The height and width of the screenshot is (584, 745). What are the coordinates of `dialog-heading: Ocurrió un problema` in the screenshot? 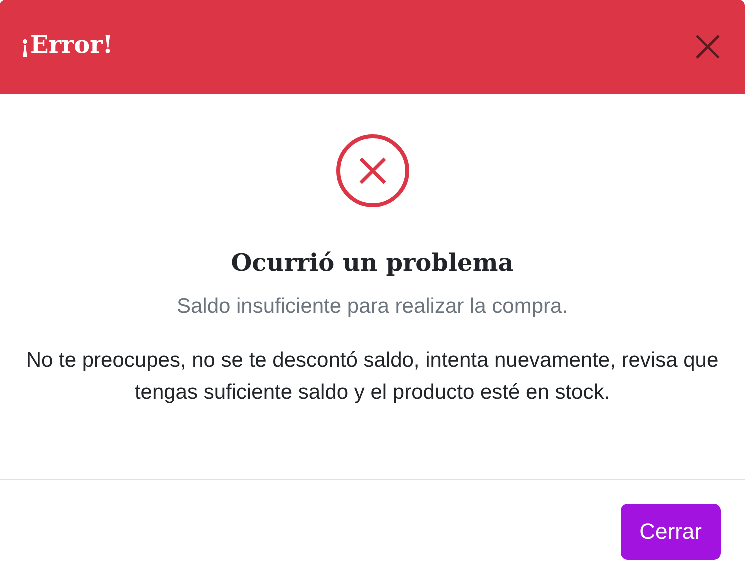 It's located at (372, 262).